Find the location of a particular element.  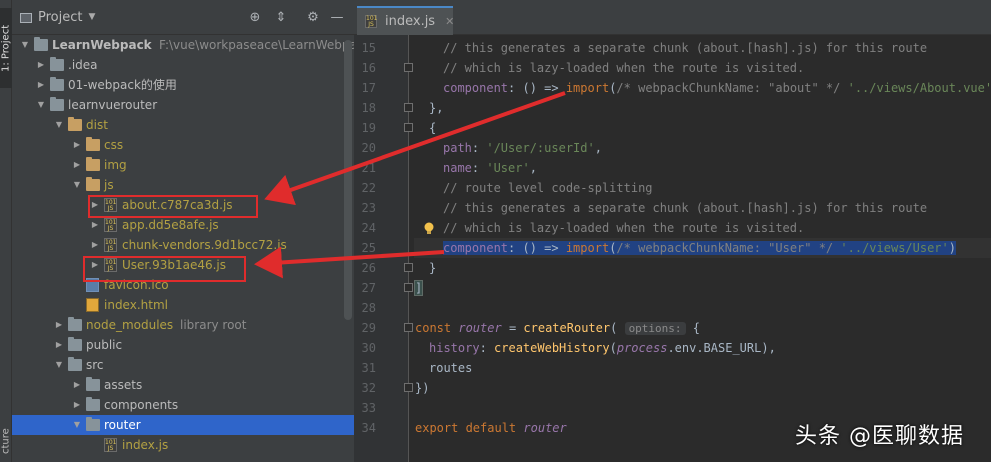

tree-item: ▼ src is located at coordinates (183, 365).